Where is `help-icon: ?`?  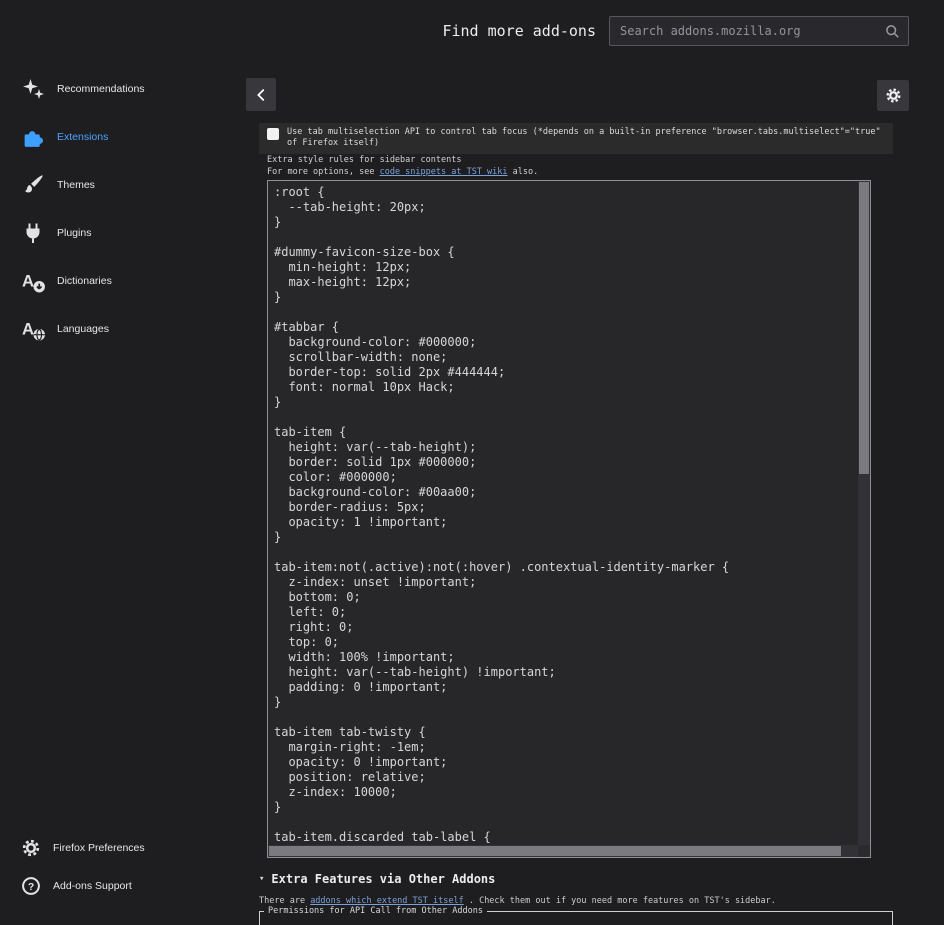
help-icon: ? is located at coordinates (31, 886).